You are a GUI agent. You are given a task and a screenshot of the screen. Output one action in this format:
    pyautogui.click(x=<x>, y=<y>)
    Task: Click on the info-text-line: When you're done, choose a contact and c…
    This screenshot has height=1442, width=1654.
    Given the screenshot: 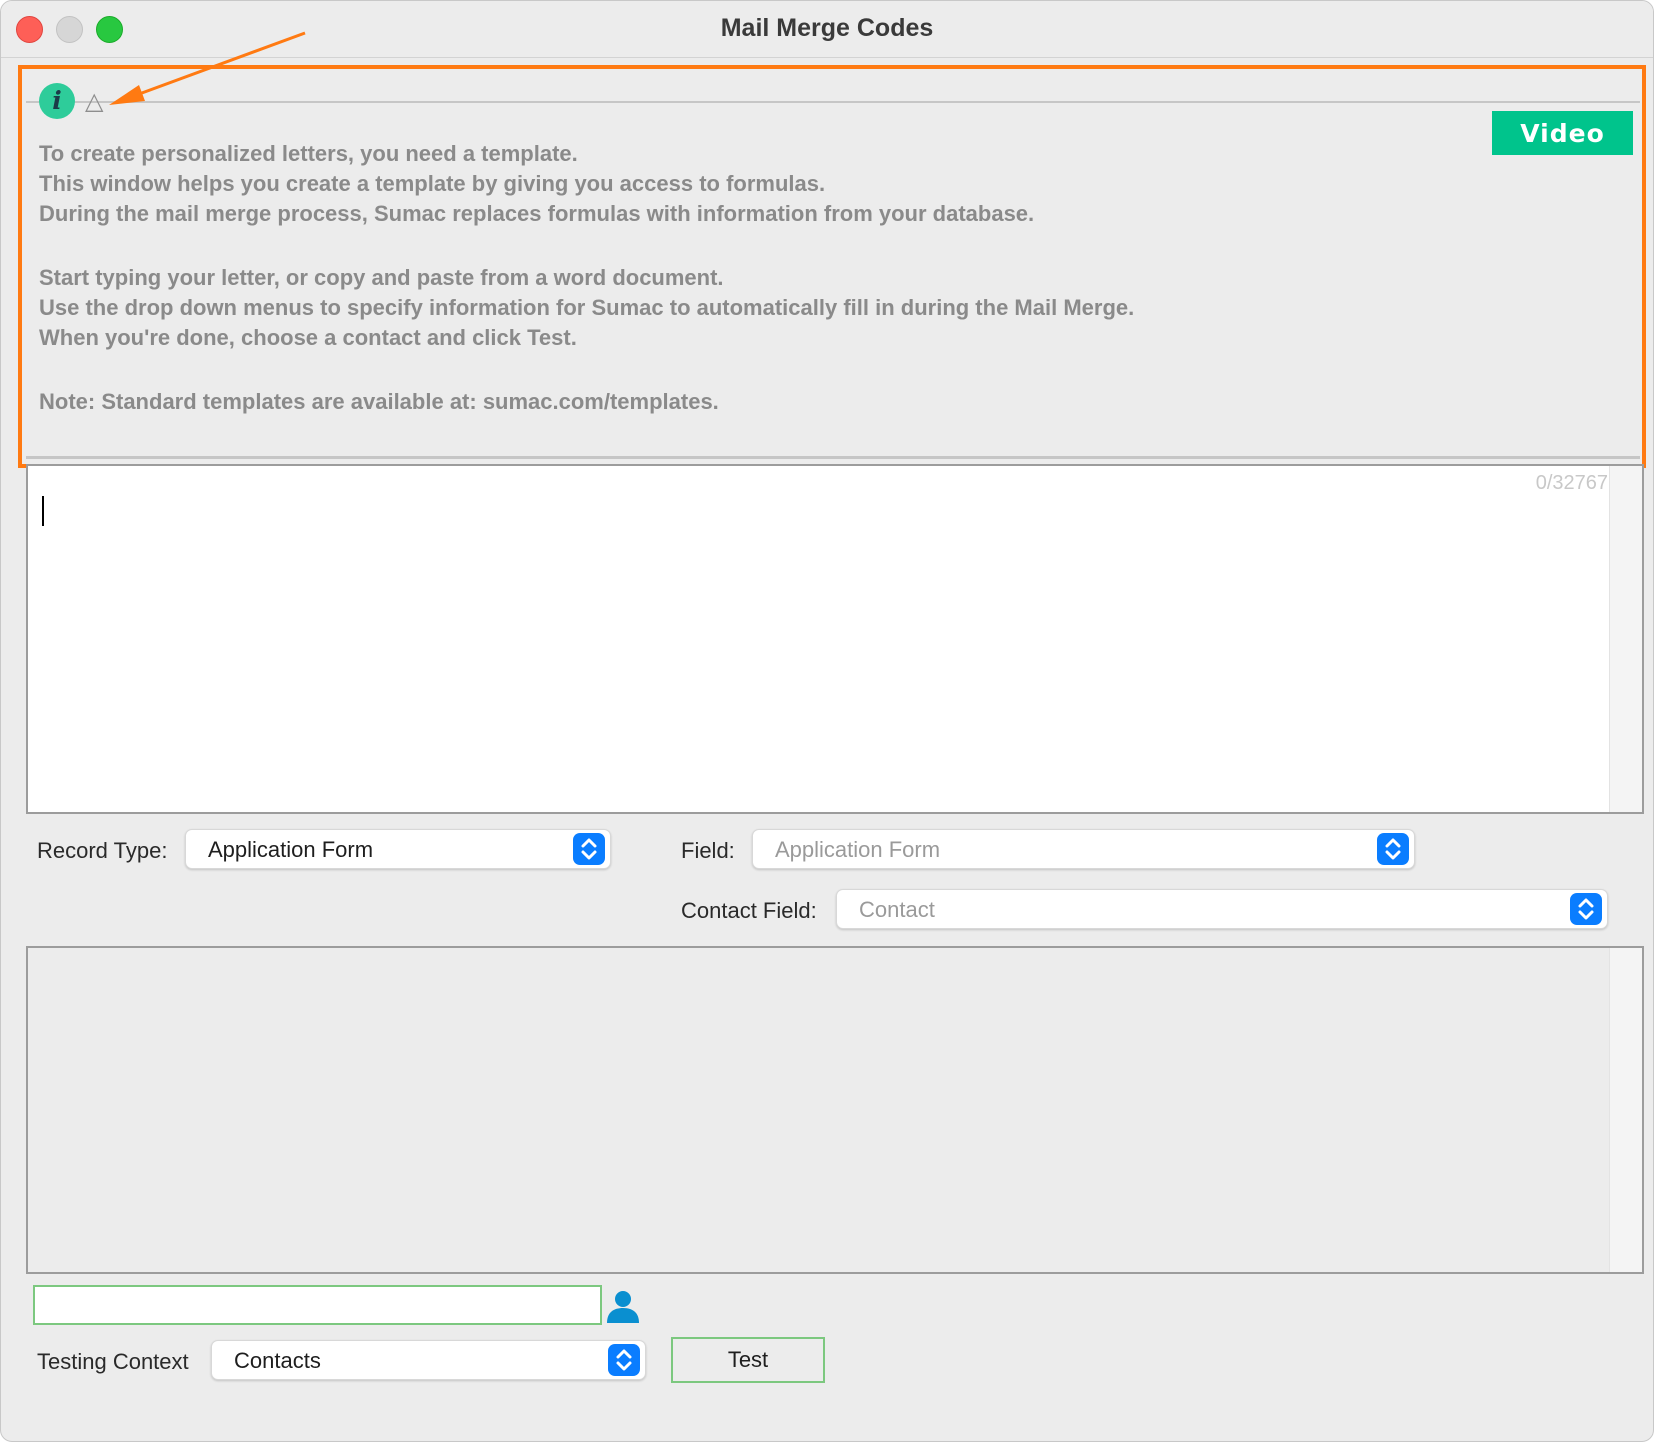 What is the action you would take?
    pyautogui.click(x=308, y=337)
    